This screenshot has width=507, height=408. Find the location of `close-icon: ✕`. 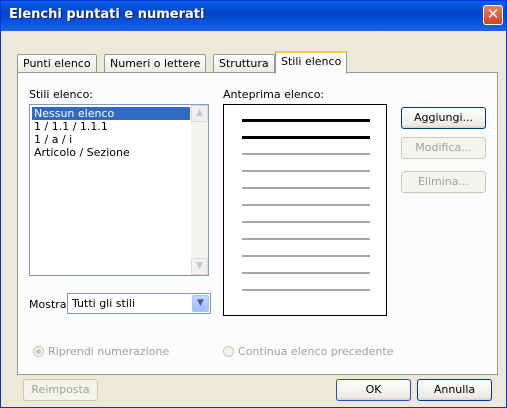

close-icon: ✕ is located at coordinates (493, 14).